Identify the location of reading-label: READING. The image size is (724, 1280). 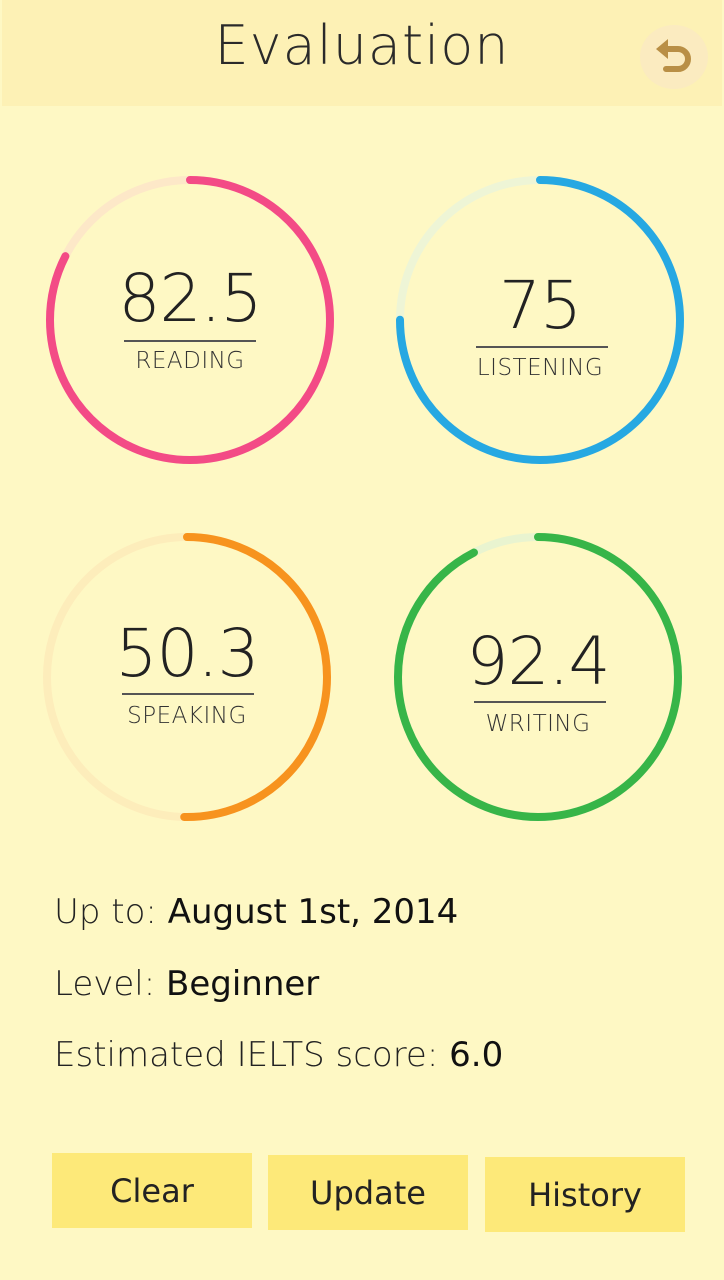
(190, 361).